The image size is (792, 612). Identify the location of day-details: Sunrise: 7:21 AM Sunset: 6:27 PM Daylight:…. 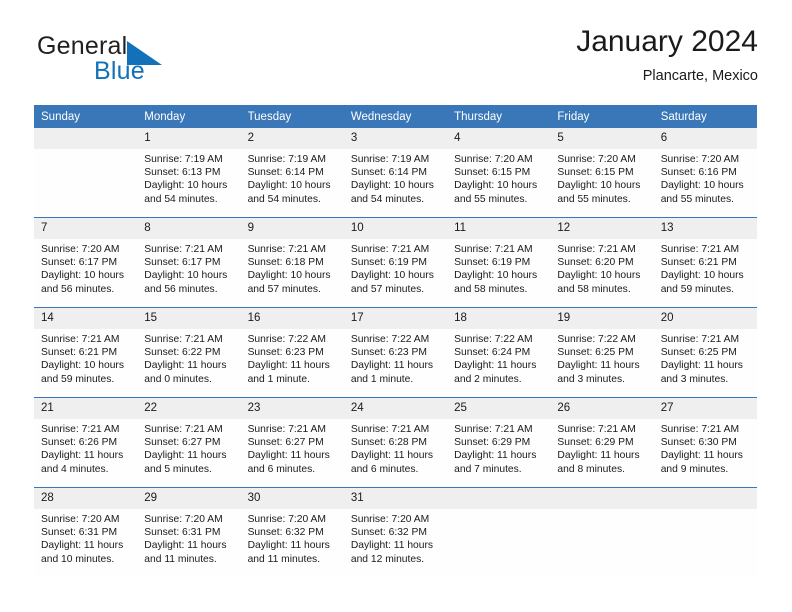
(292, 447).